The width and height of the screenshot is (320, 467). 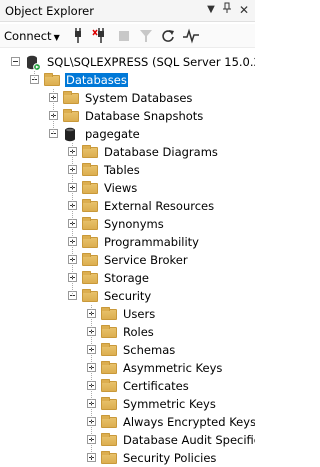 What do you see at coordinates (139, 314) in the screenshot?
I see `tree-node-label: Users` at bounding box center [139, 314].